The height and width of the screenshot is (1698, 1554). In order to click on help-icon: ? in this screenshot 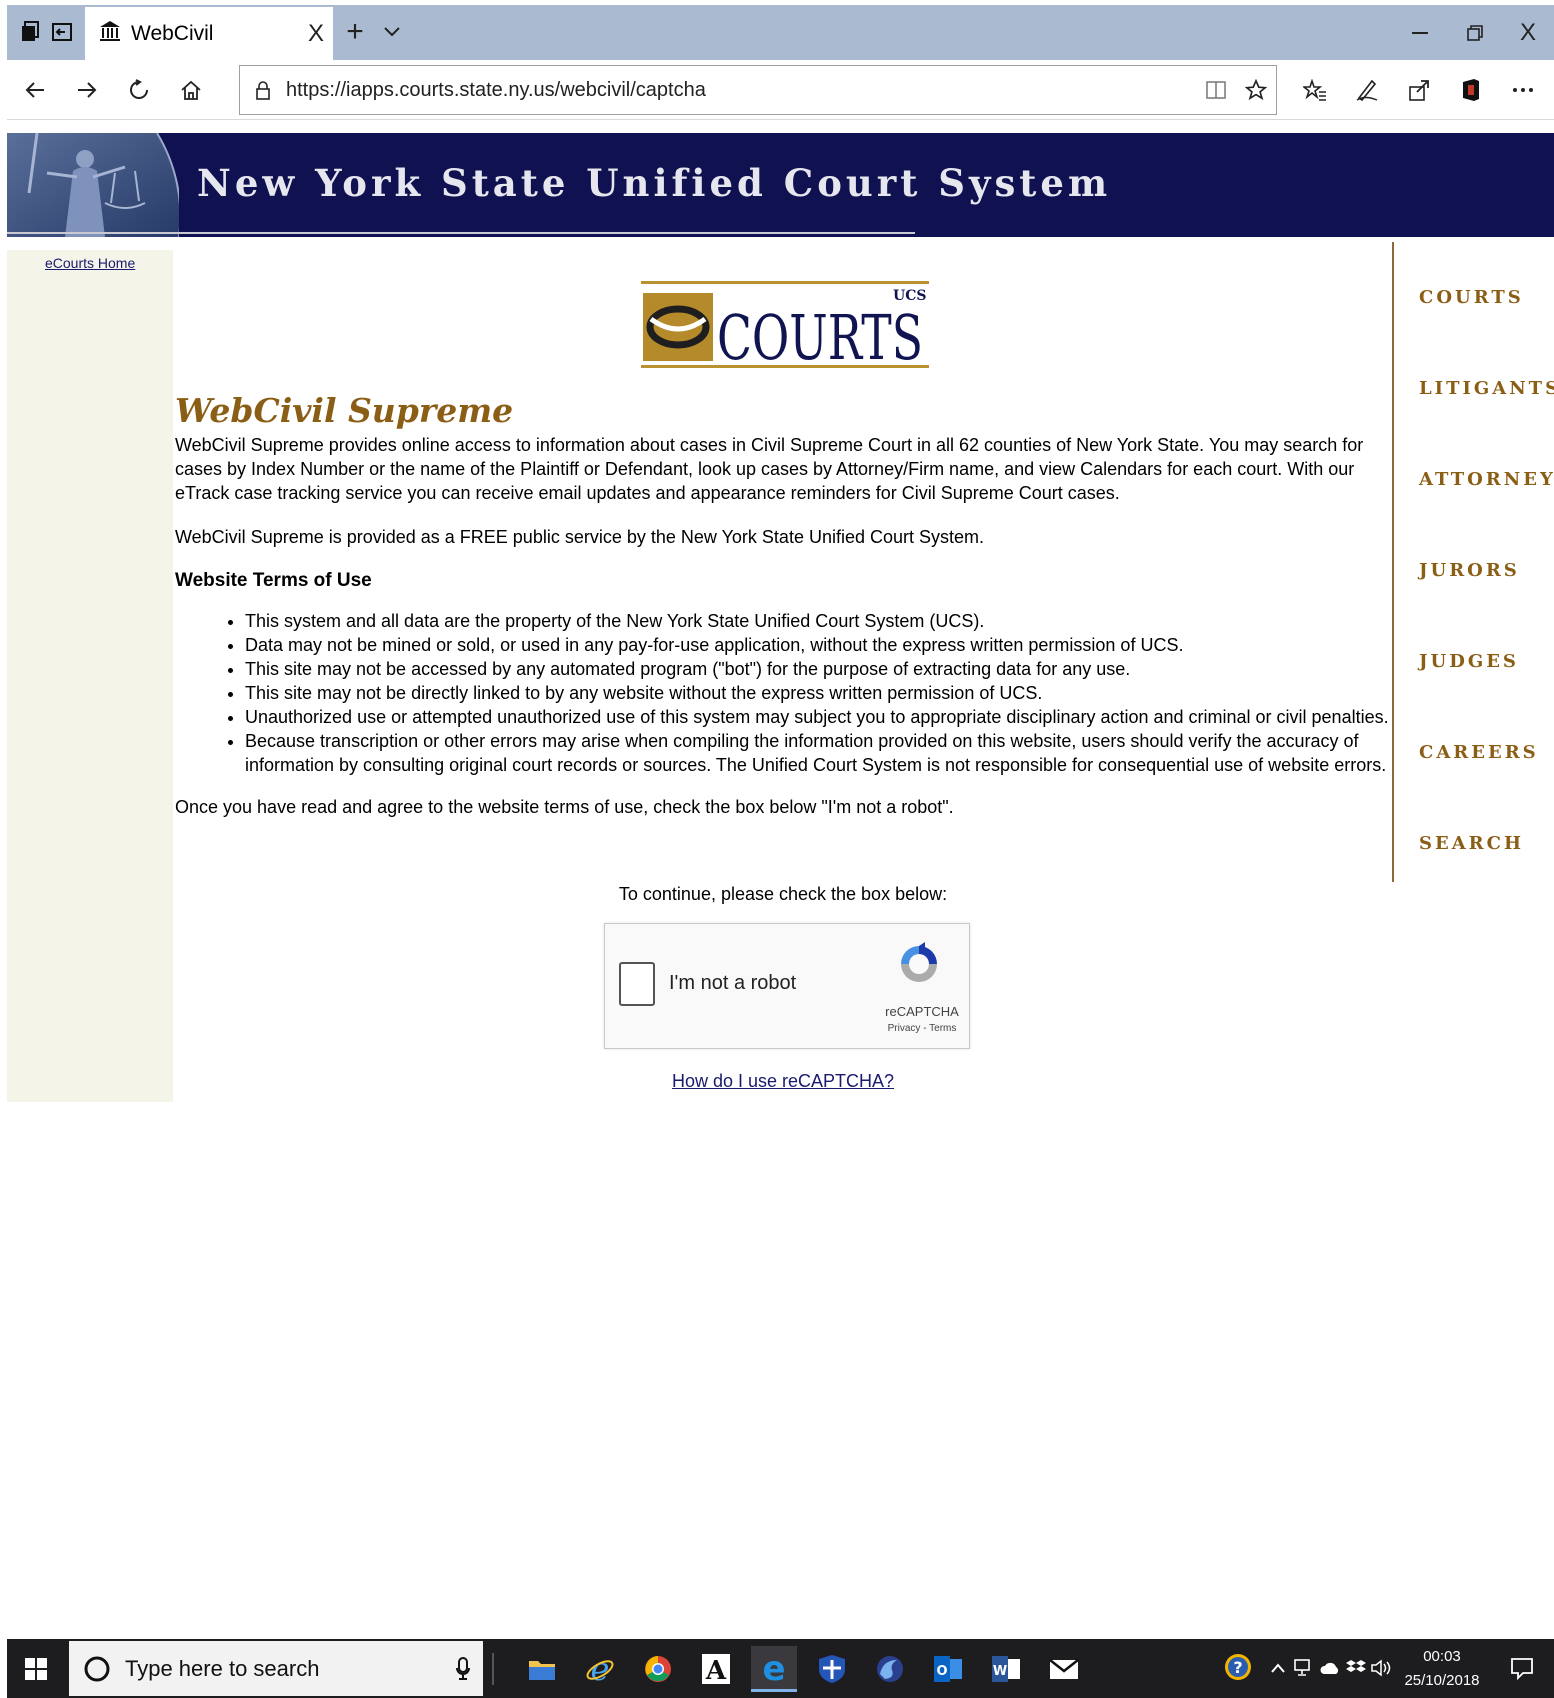, I will do `click(1238, 1667)`.